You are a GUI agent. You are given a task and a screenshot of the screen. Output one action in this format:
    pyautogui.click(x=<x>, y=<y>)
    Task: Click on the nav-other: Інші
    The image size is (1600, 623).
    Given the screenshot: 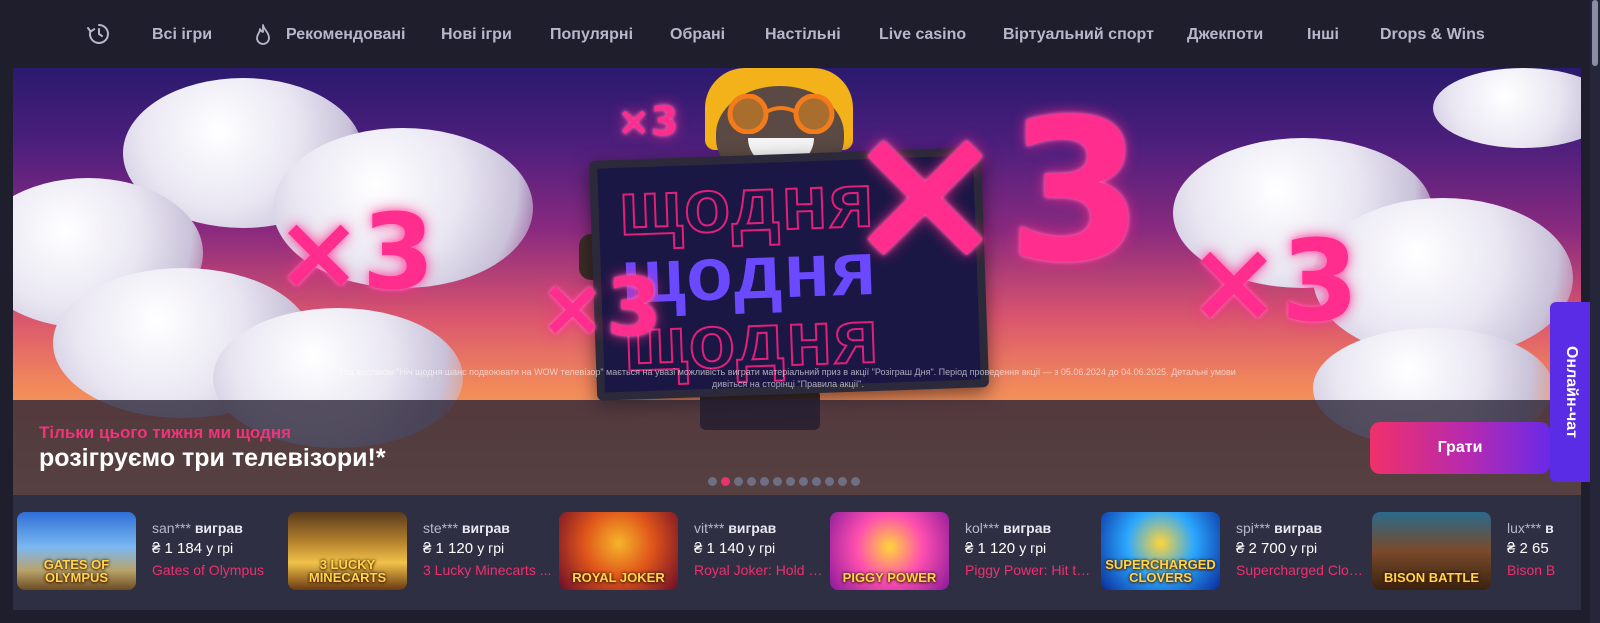 What is the action you would take?
    pyautogui.click(x=1323, y=35)
    